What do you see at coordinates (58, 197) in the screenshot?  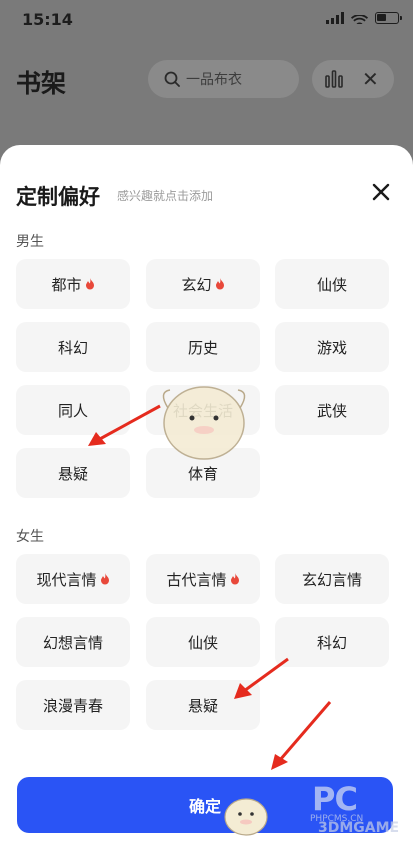 I see `sheet-title: 定制偏好` at bounding box center [58, 197].